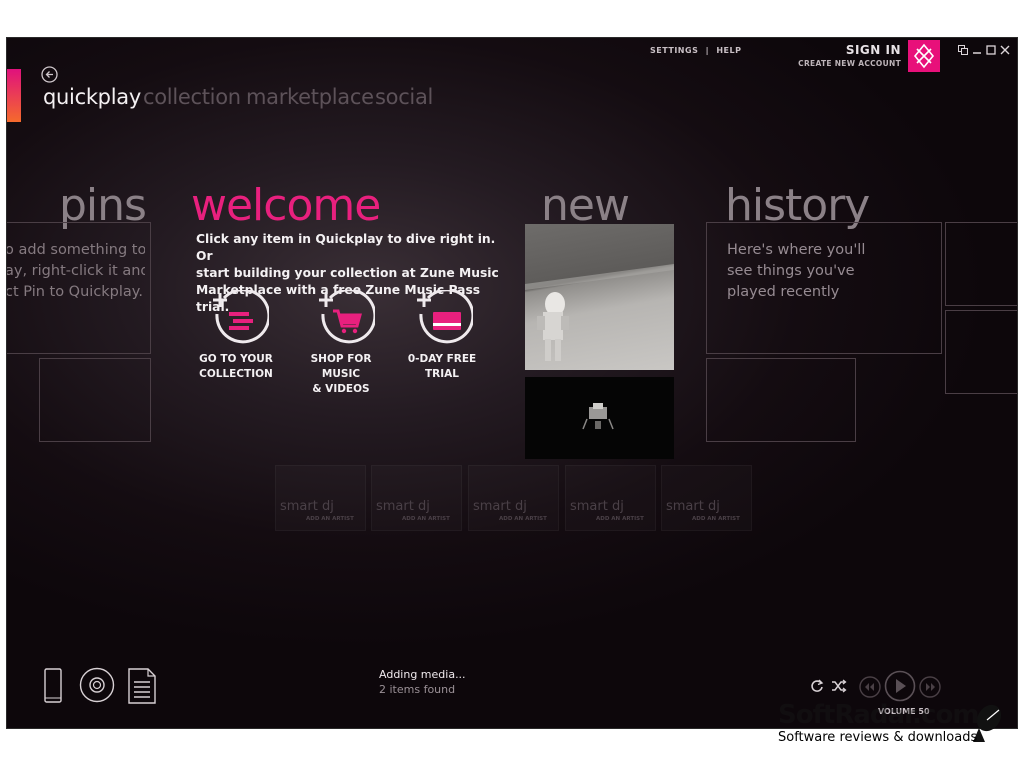 Image resolution: width=1025 pixels, height=769 pixels. Describe the element at coordinates (599, 312) in the screenshot. I see `astronaut-image` at that location.